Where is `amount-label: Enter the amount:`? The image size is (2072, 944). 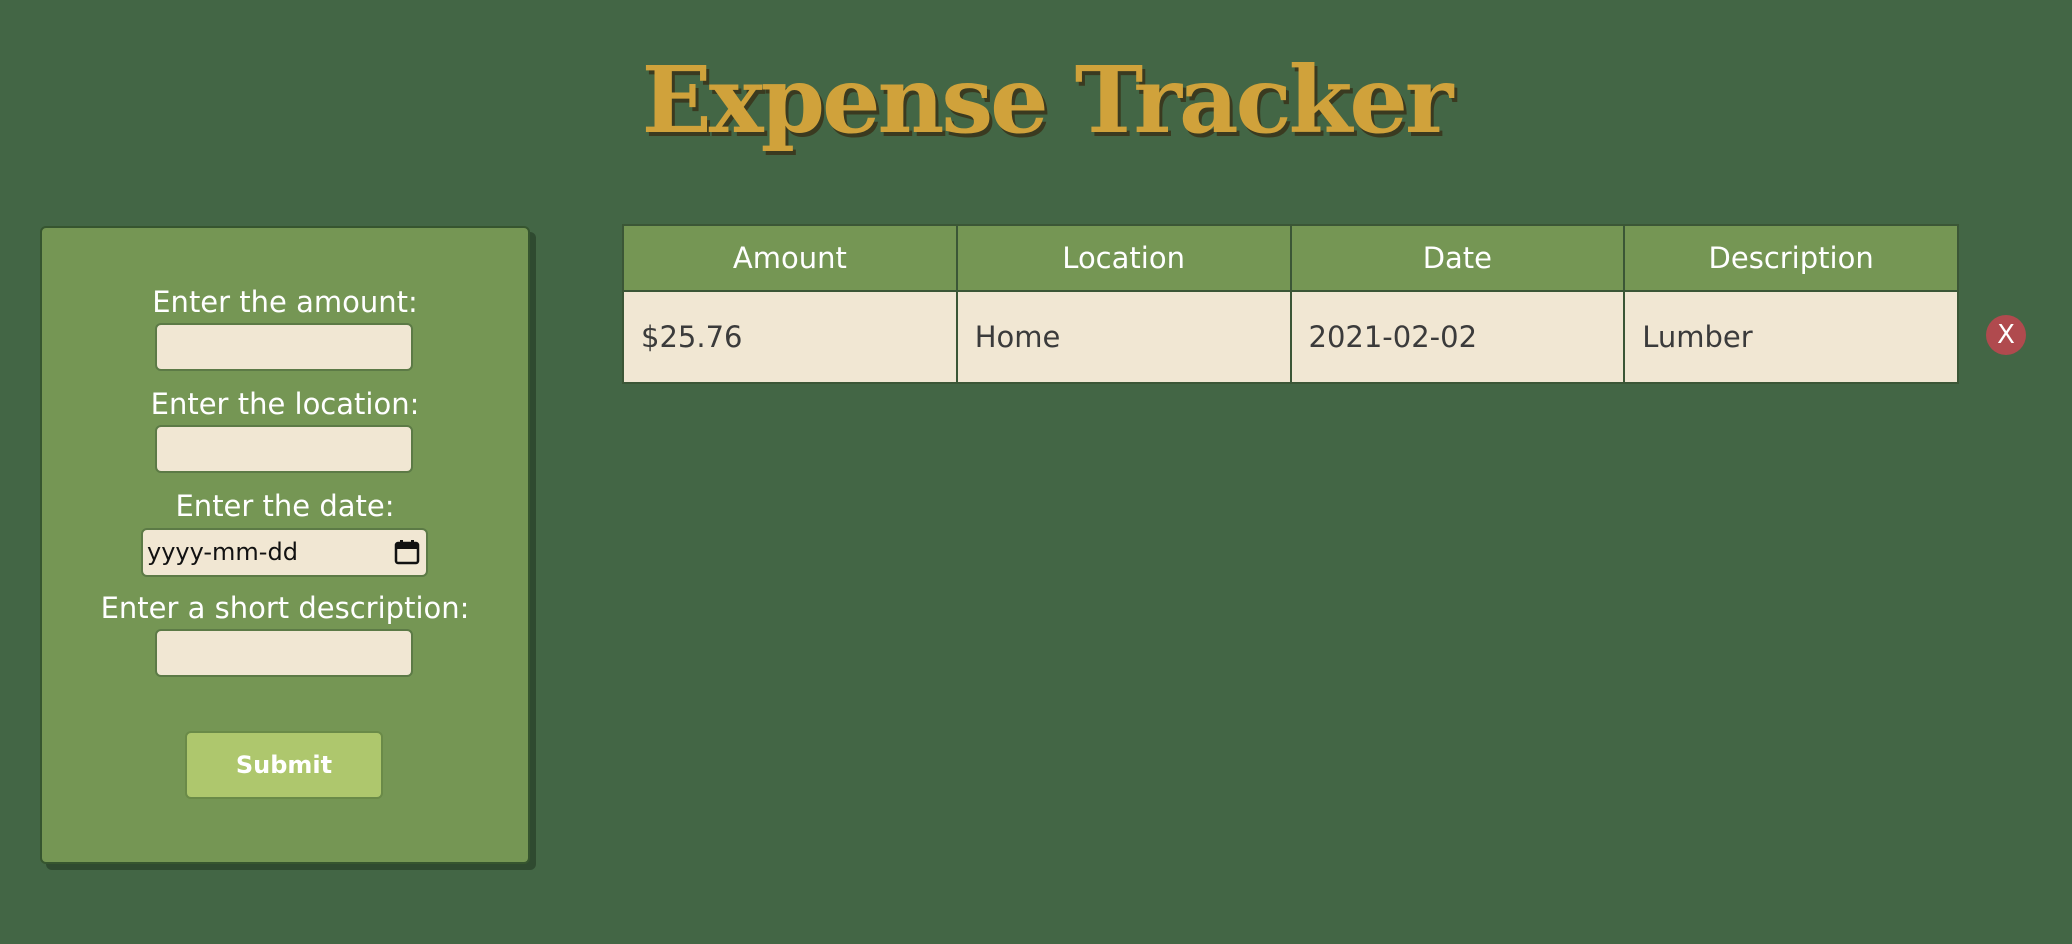
amount-label: Enter the amount: is located at coordinates (285, 302).